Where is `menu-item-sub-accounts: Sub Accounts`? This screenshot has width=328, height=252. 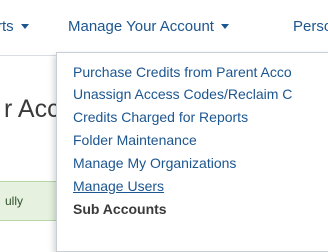 menu-item-sub-accounts: Sub Accounts is located at coordinates (120, 209).